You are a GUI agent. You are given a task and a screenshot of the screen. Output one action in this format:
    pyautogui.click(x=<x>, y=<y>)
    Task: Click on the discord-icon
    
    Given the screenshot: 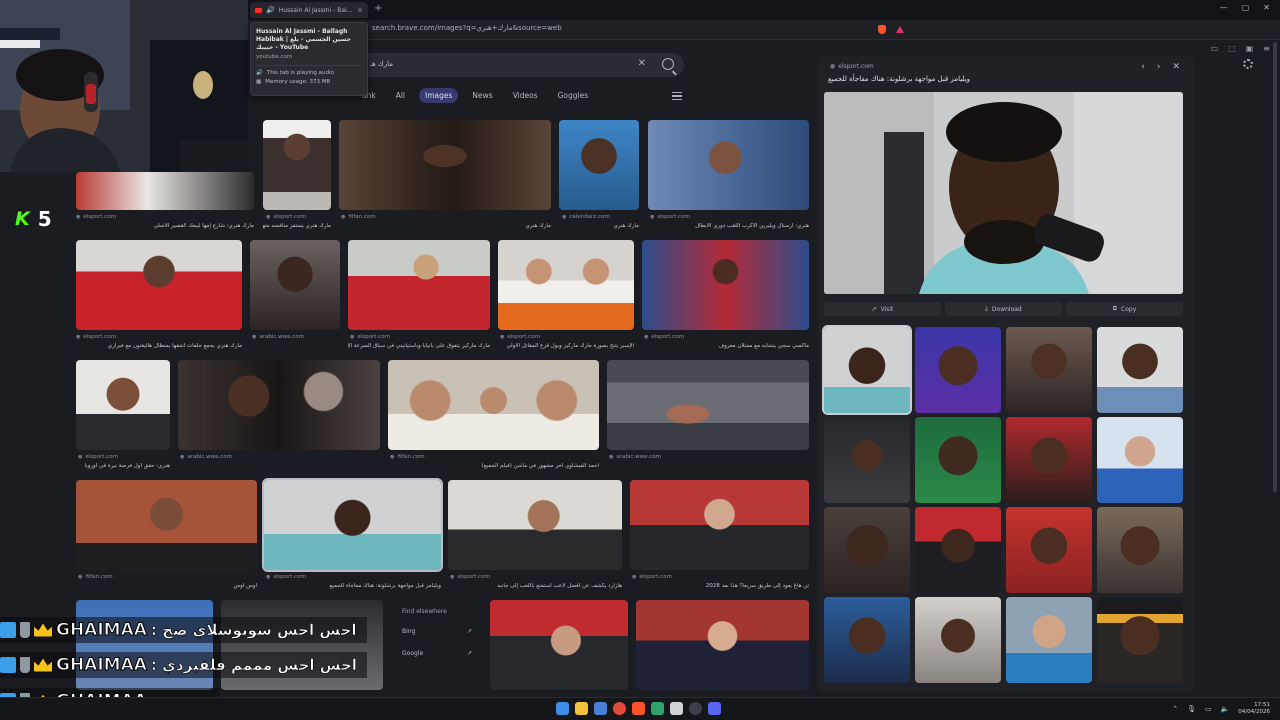 What is the action you would take?
    pyautogui.click(x=714, y=708)
    